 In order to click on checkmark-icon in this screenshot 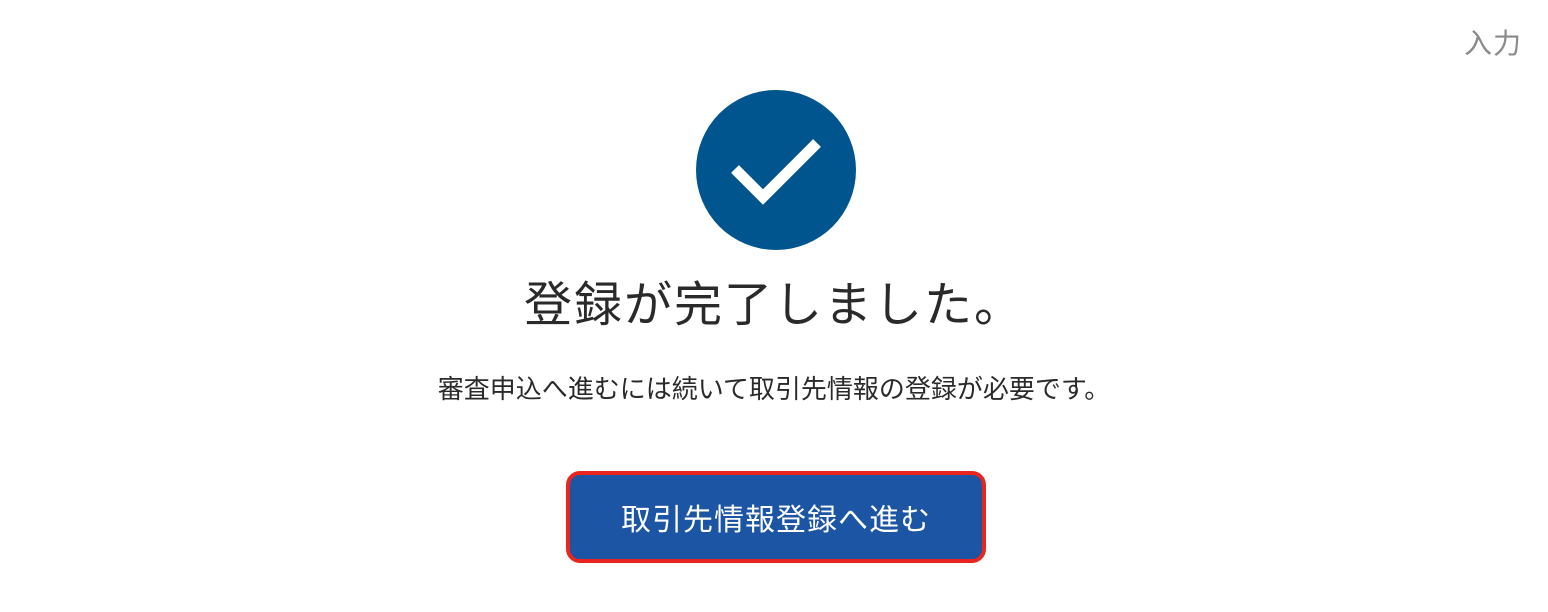, I will do `click(776, 172)`.